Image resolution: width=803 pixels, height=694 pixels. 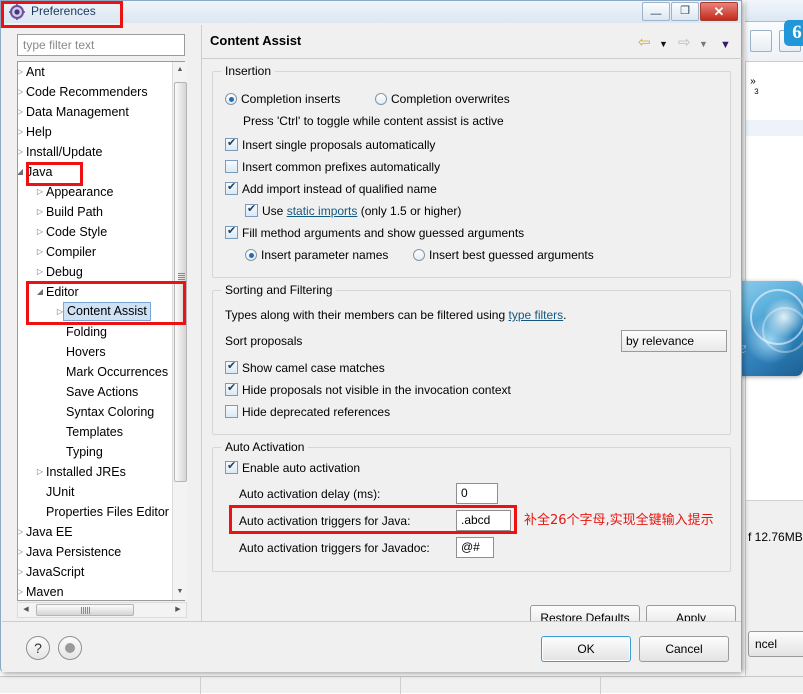 I want to click on page-header: Content Assist ⇦ ▼ ⇨ ▼ ▼, so click(x=472, y=42).